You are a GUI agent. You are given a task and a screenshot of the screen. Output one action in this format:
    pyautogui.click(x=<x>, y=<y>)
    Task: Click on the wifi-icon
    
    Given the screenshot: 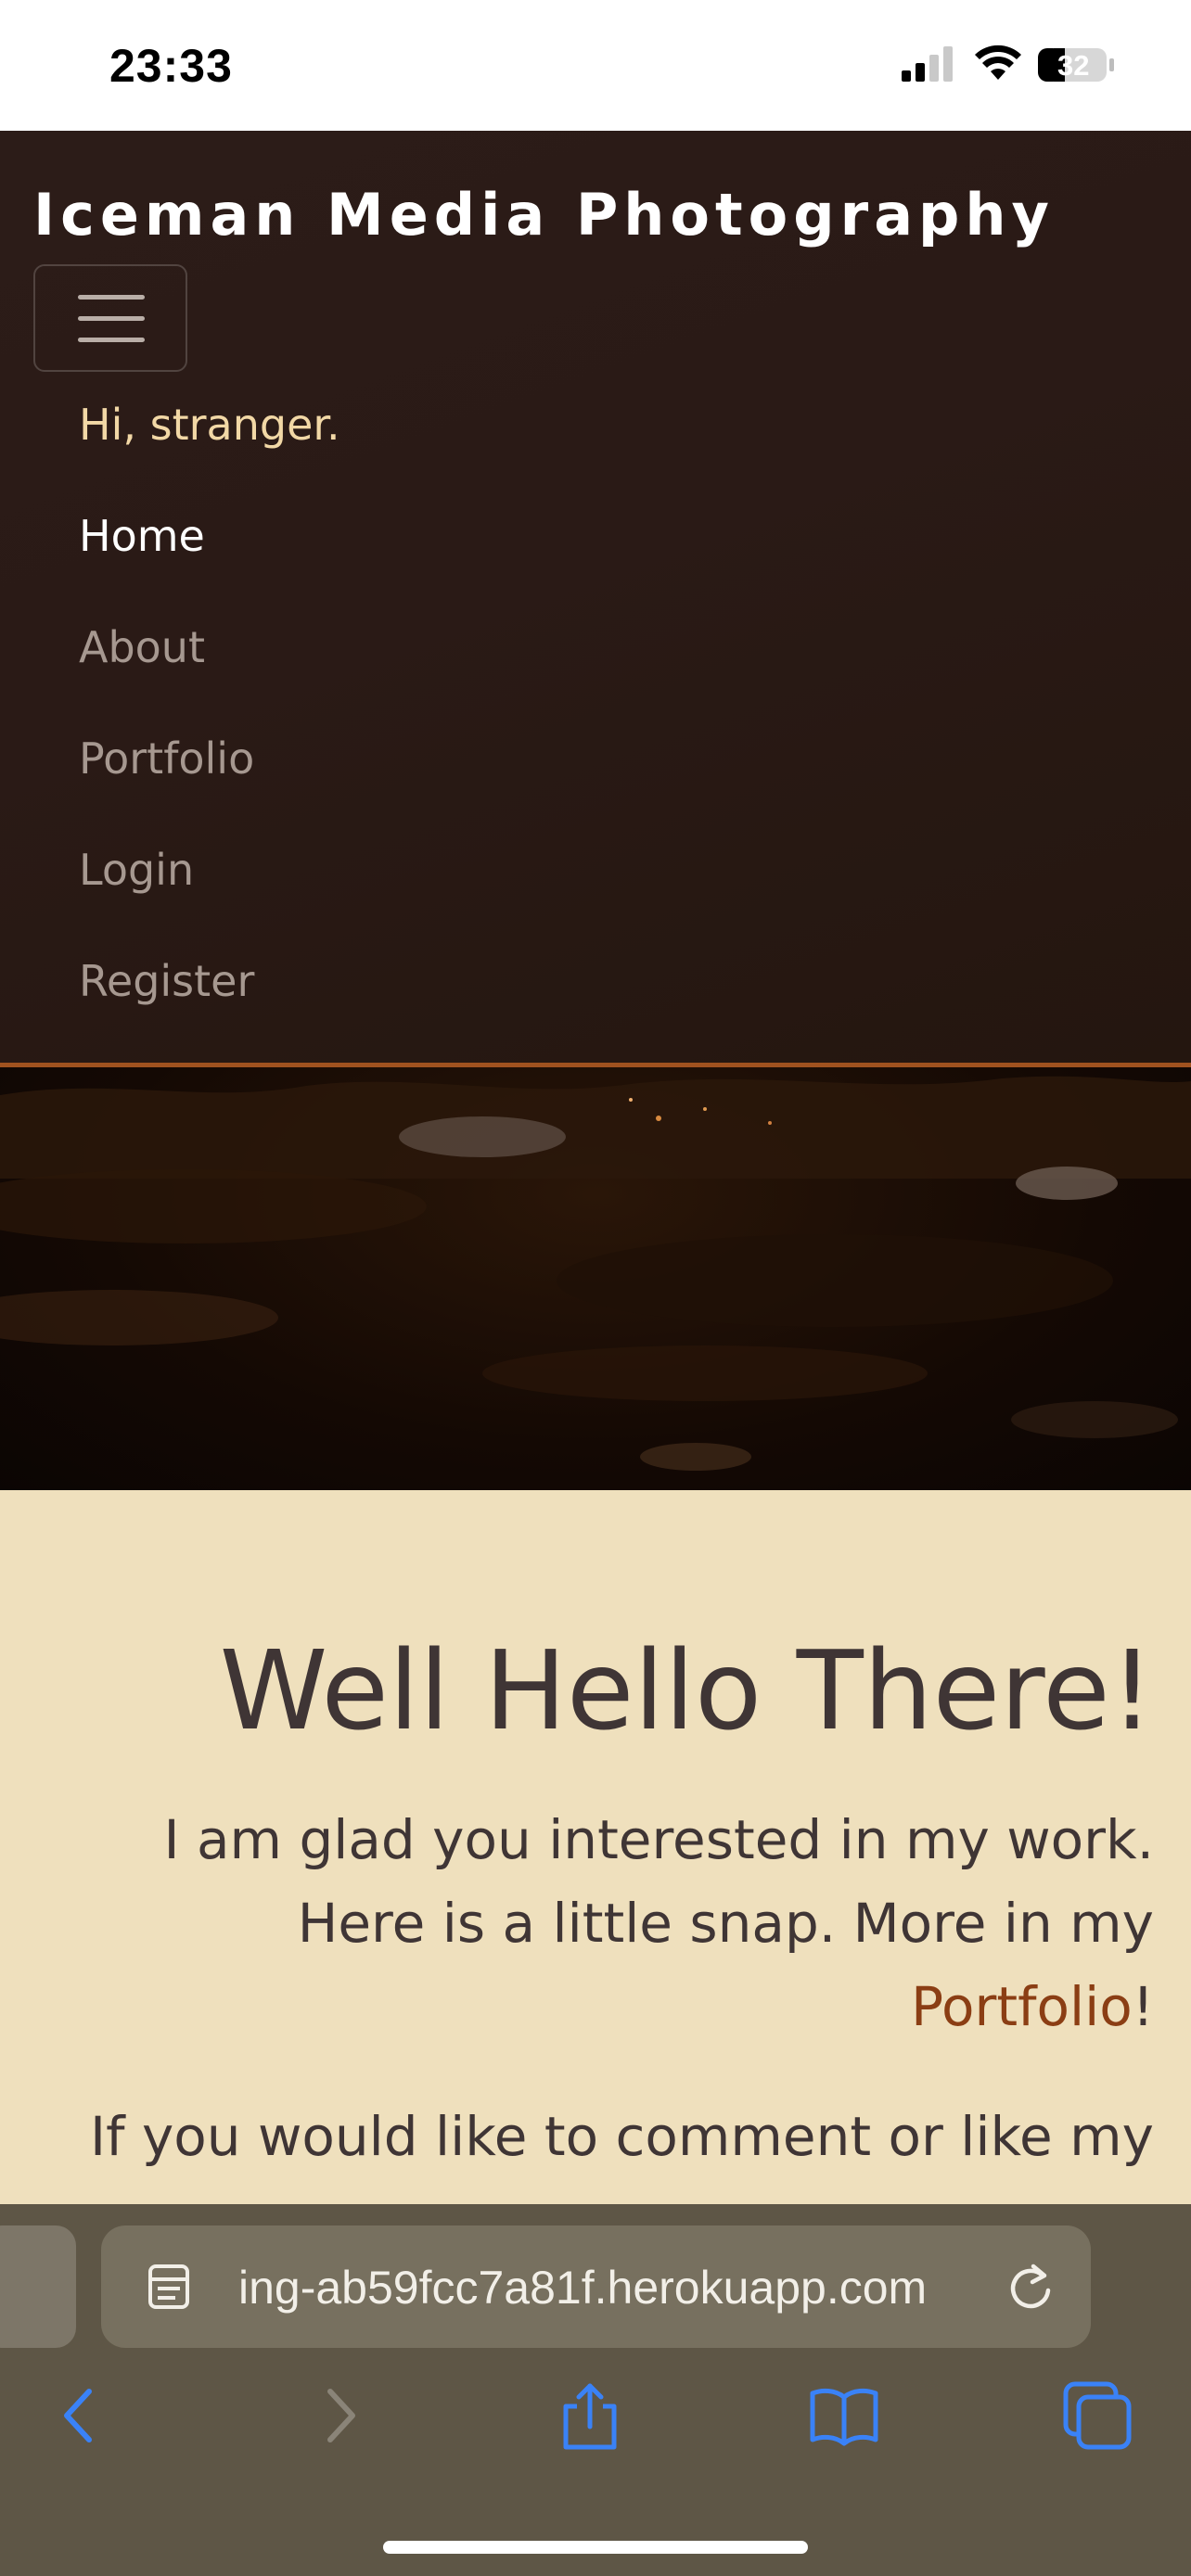 What is the action you would take?
    pyautogui.click(x=998, y=62)
    